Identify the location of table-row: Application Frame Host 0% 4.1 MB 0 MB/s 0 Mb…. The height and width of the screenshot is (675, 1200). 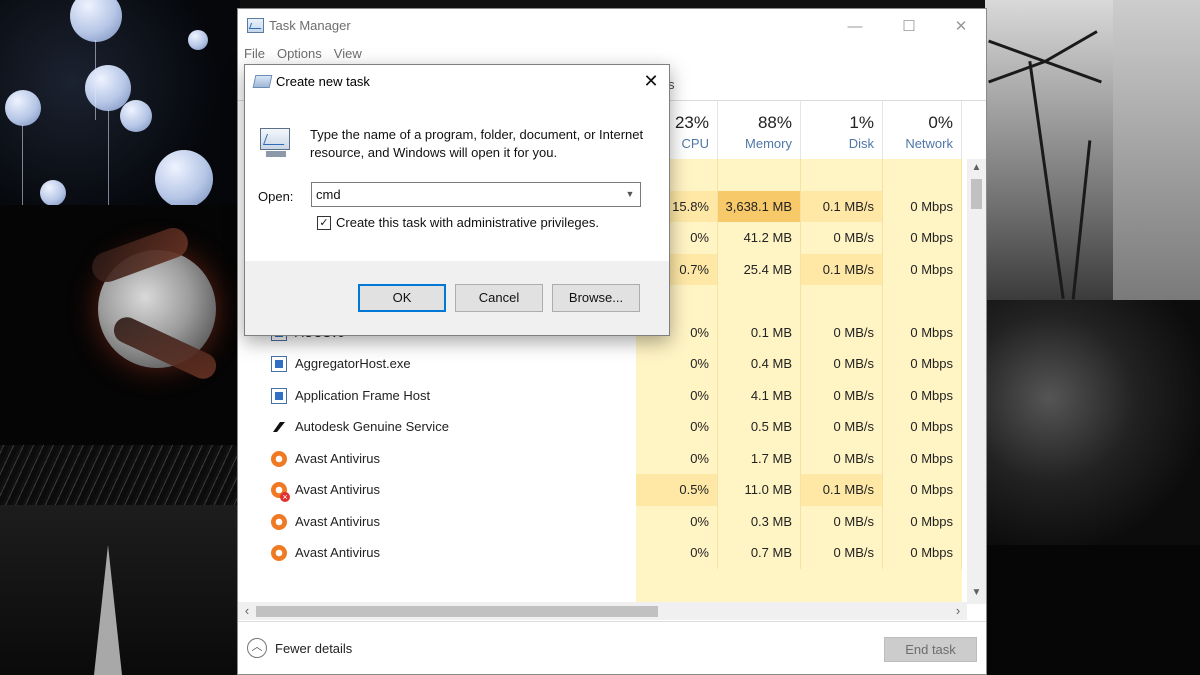
(600, 395).